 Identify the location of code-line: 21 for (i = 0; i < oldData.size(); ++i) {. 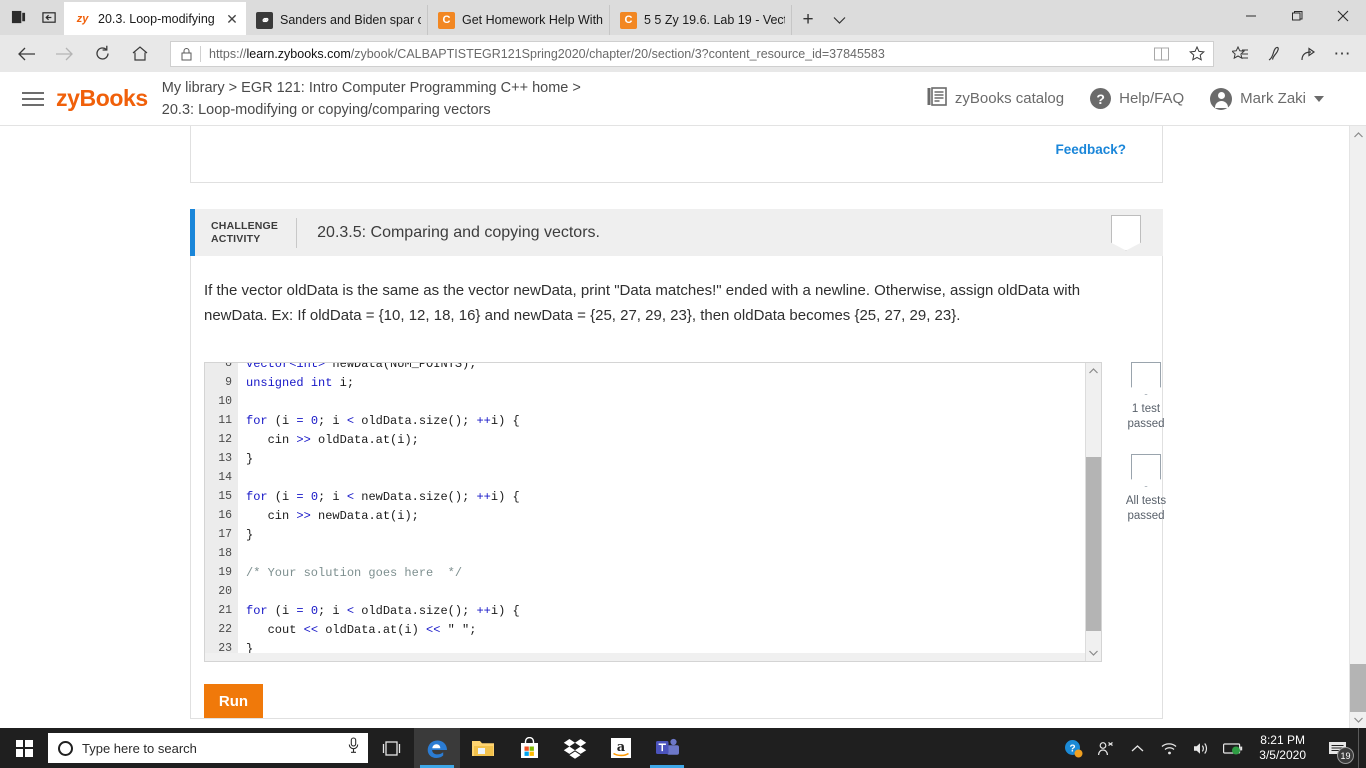
(653, 610).